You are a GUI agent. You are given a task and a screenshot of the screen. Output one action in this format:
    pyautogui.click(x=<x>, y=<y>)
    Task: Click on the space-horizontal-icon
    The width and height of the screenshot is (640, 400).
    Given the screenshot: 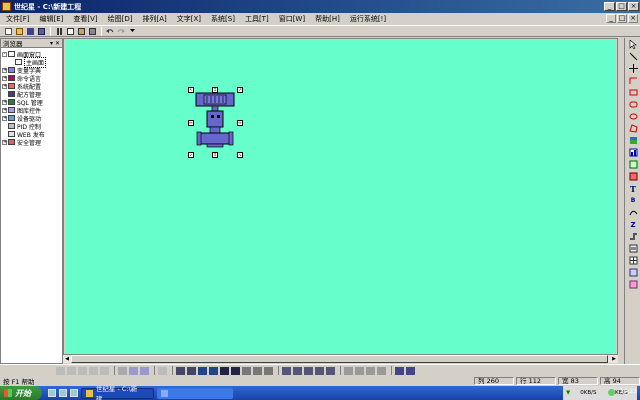 What is the action you would take?
    pyautogui.click(x=162, y=370)
    